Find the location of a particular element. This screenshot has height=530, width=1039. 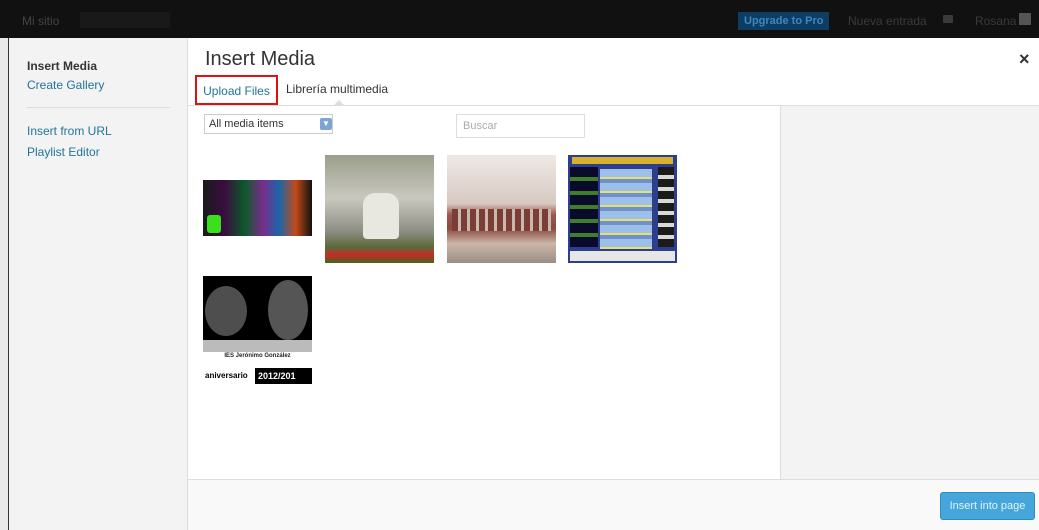

poster-right-text: 2012/201 is located at coordinates (283, 376).